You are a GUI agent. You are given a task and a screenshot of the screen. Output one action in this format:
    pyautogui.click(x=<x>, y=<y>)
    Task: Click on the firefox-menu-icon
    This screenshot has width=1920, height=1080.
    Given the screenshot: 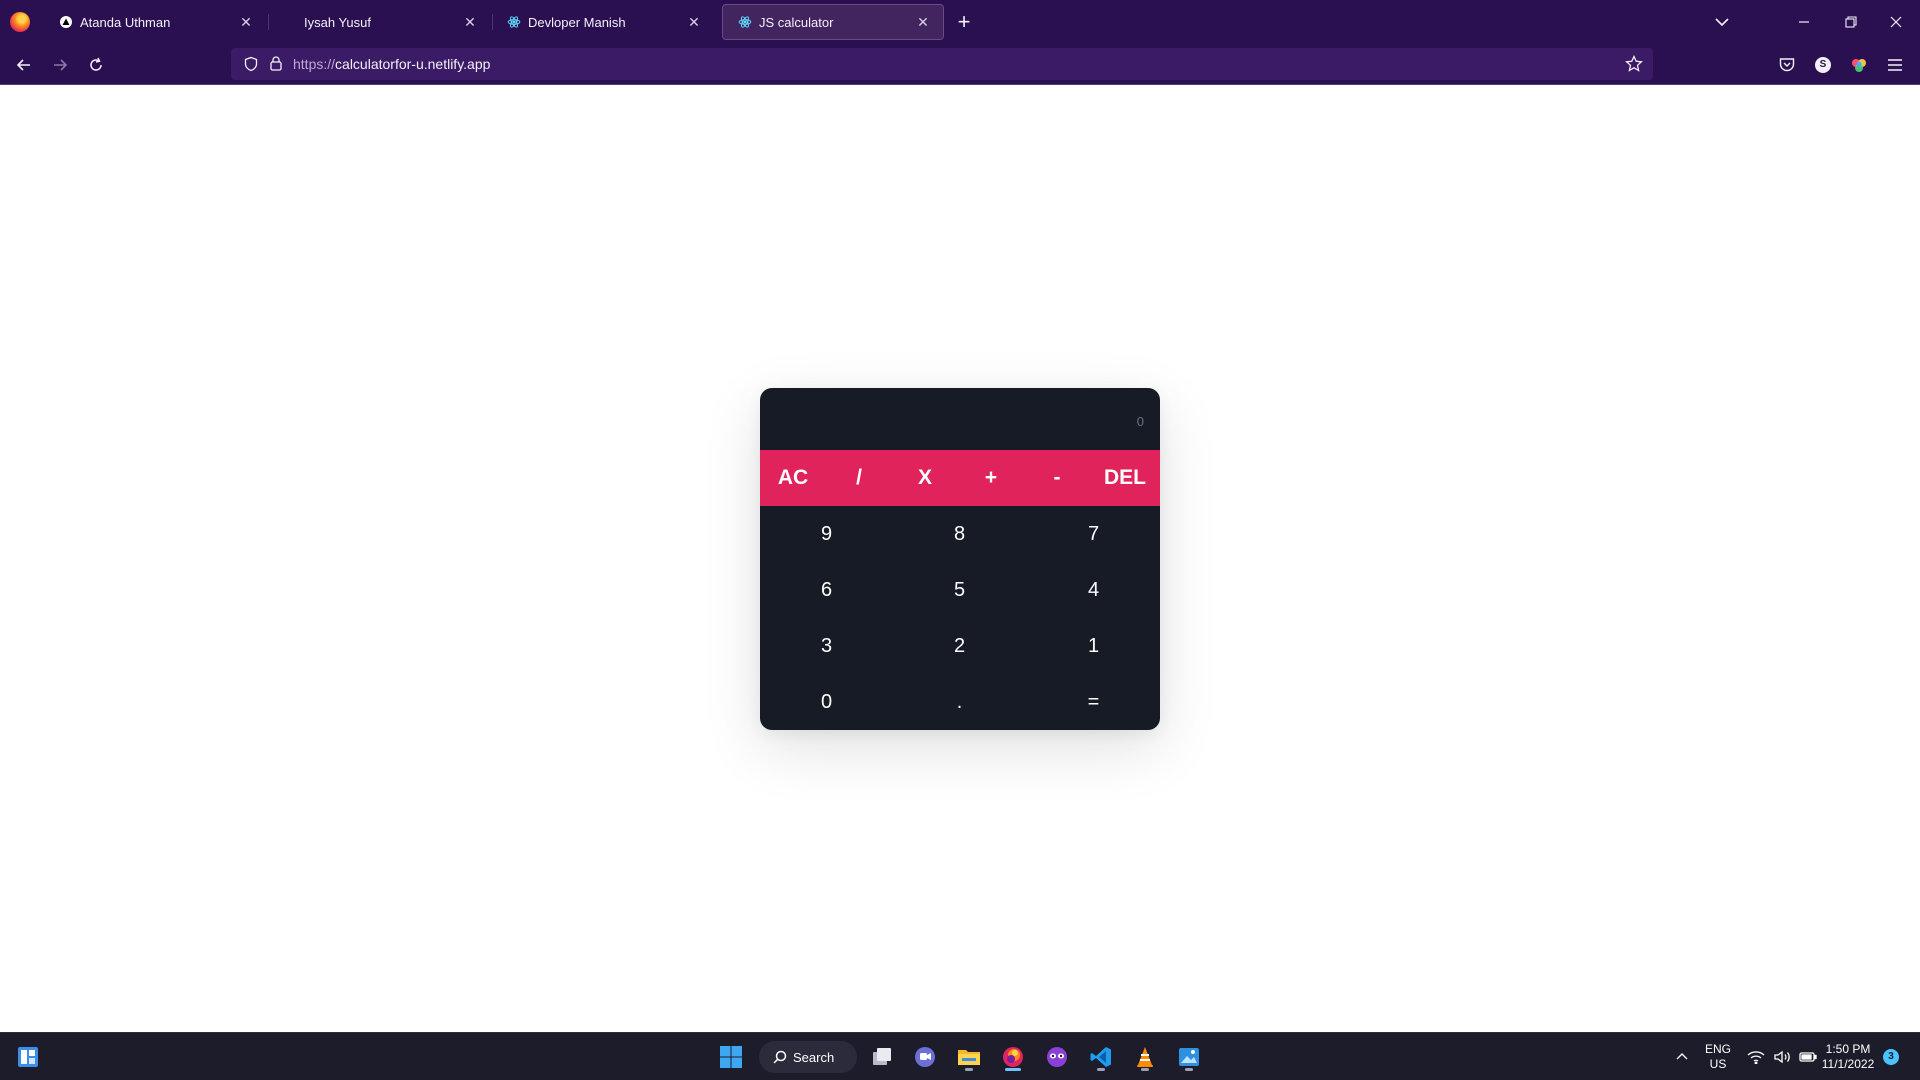 What is the action you would take?
    pyautogui.click(x=20, y=22)
    